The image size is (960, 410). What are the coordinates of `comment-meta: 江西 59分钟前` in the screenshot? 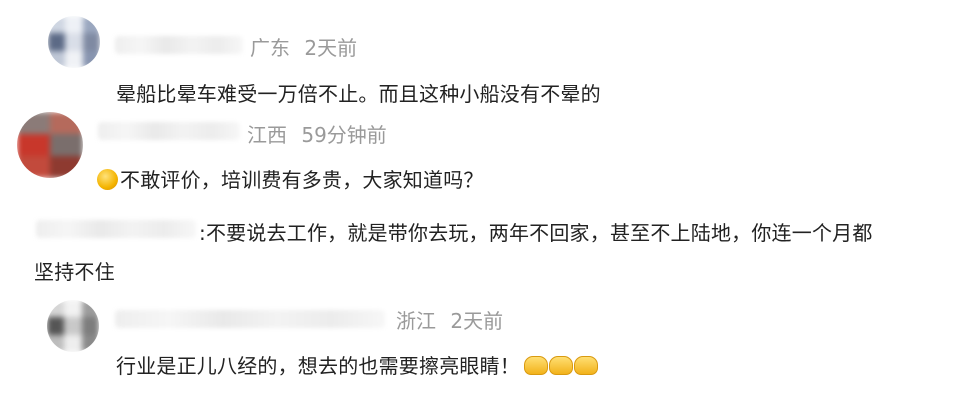 It's located at (317, 133).